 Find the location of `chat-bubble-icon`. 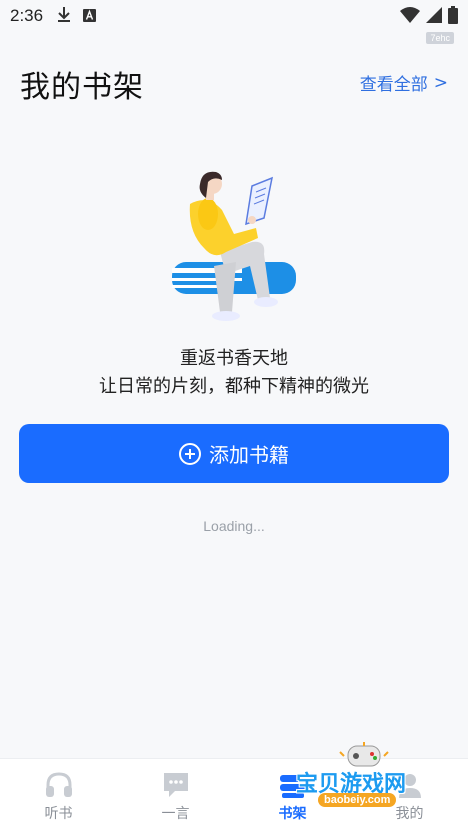

chat-bubble-icon is located at coordinates (176, 785).